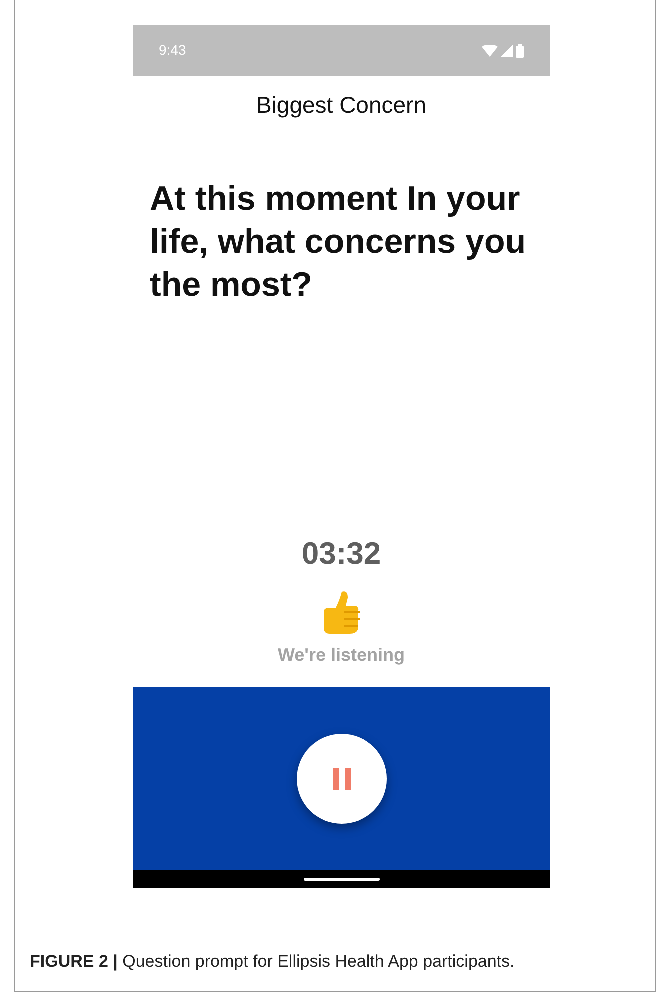 Image resolution: width=670 pixels, height=992 pixels. Describe the element at coordinates (520, 51) in the screenshot. I see `battery-icon` at that location.